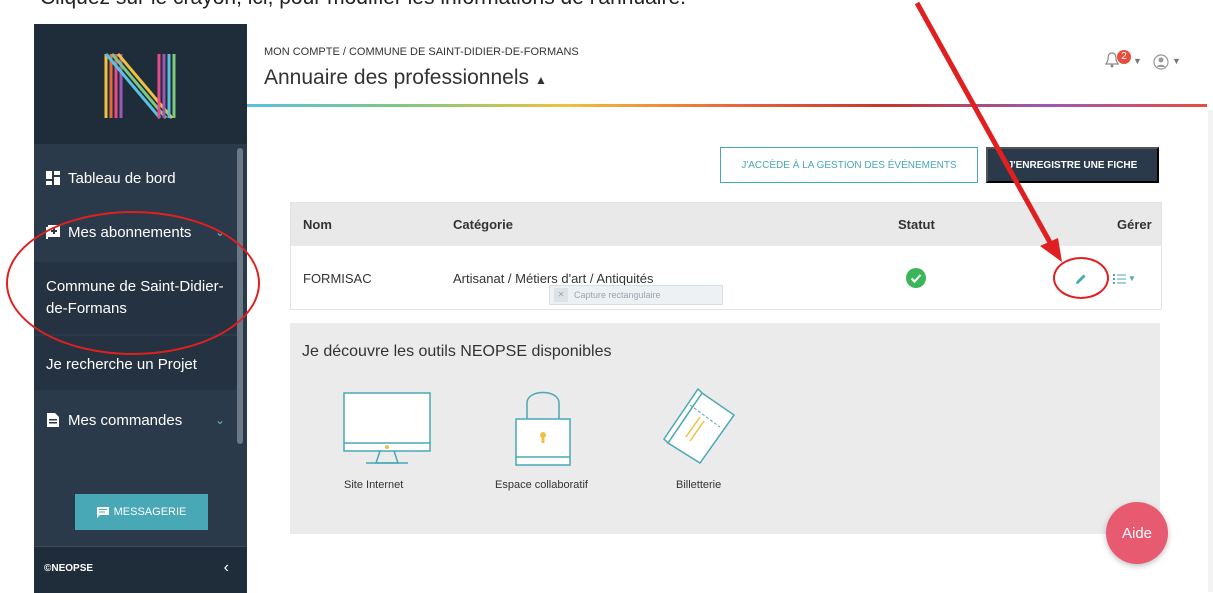  I want to click on user-avatar-icon, so click(1161, 62).